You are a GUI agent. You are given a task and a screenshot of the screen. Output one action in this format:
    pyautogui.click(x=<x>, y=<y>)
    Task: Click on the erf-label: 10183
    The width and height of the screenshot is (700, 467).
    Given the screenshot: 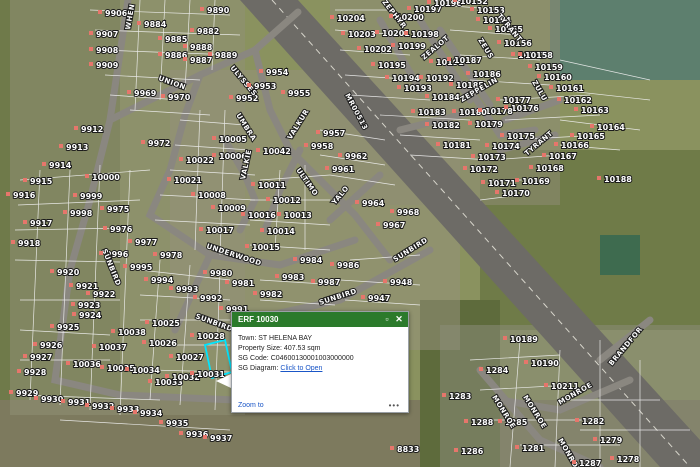 What is the action you would take?
    pyautogui.click(x=432, y=112)
    